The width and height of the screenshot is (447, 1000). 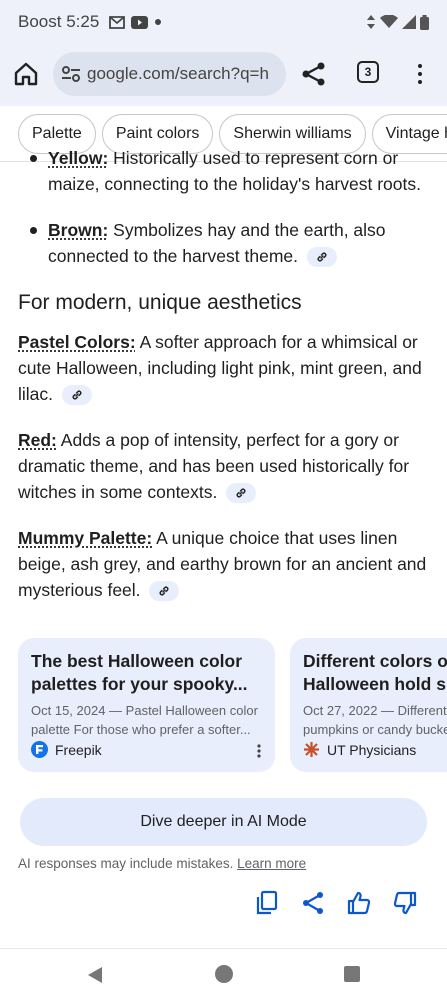 What do you see at coordinates (420, 74) in the screenshot?
I see `more-menu-icon` at bounding box center [420, 74].